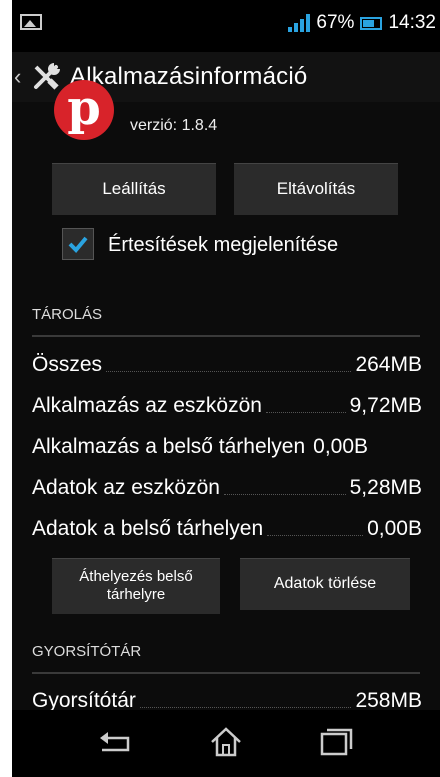 The width and height of the screenshot is (440, 777). What do you see at coordinates (226, 115) in the screenshot?
I see `app-header: p verzió: 1.8.4` at bounding box center [226, 115].